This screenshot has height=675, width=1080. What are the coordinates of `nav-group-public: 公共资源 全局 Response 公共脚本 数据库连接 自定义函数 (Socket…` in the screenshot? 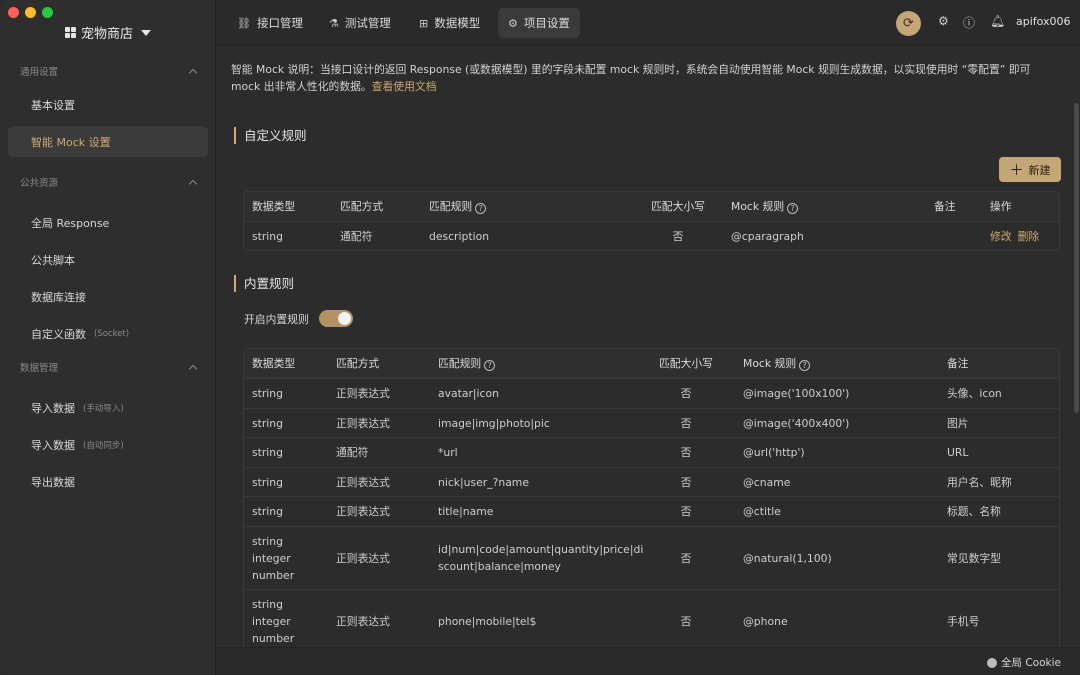 It's located at (108, 260).